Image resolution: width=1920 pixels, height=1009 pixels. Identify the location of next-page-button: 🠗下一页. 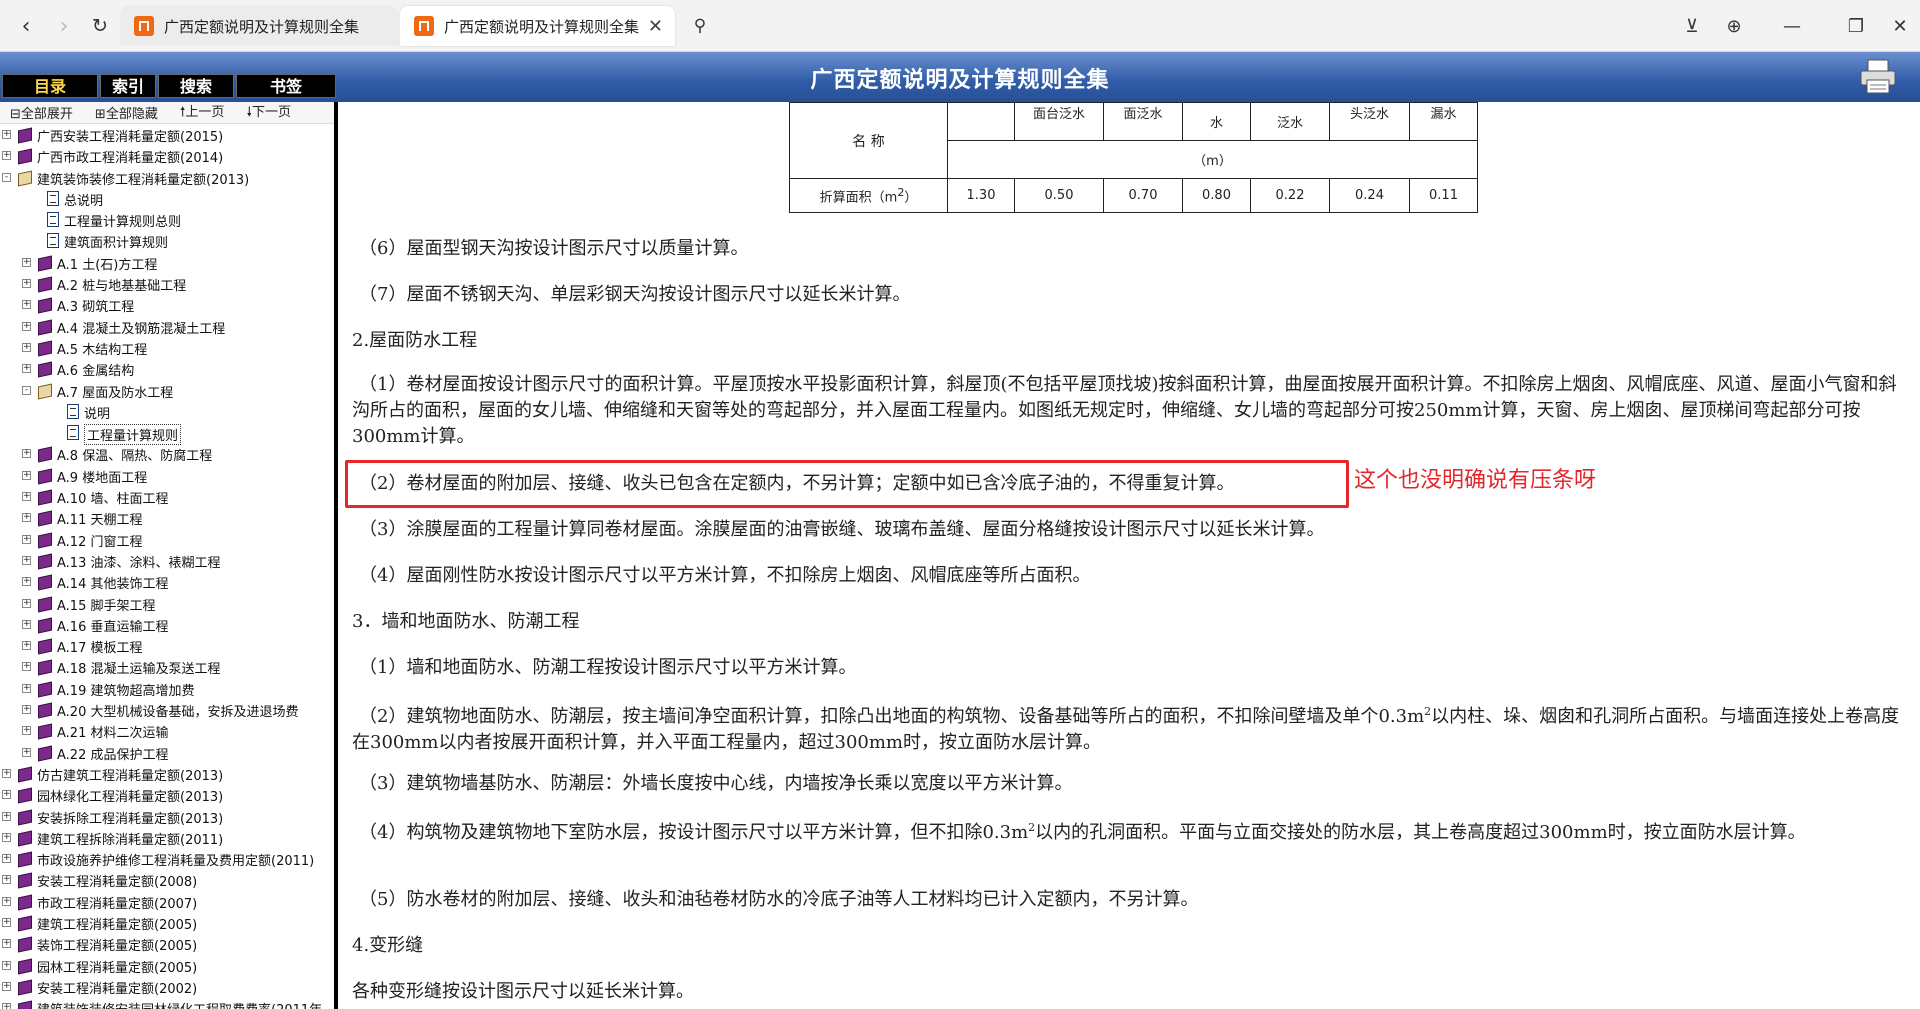
(268, 113).